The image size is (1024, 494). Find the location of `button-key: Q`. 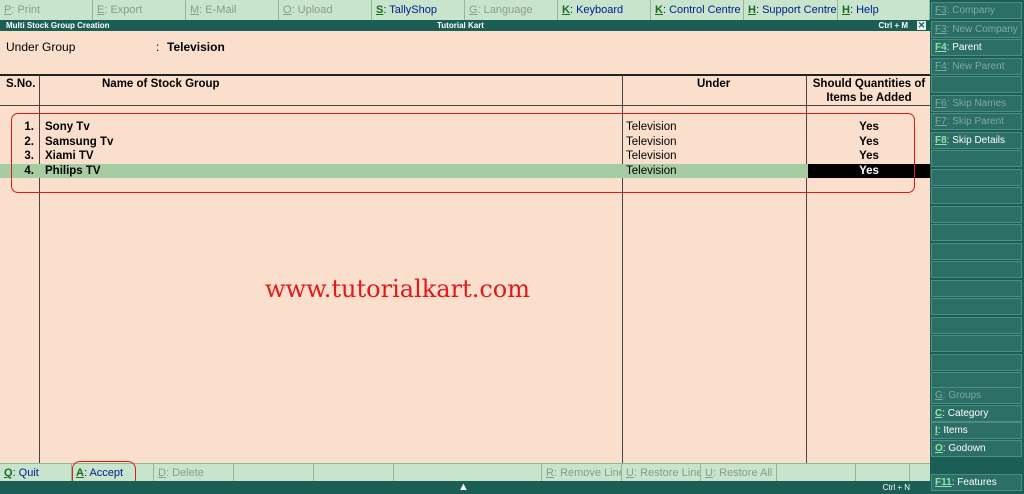

button-key: Q is located at coordinates (8, 473).